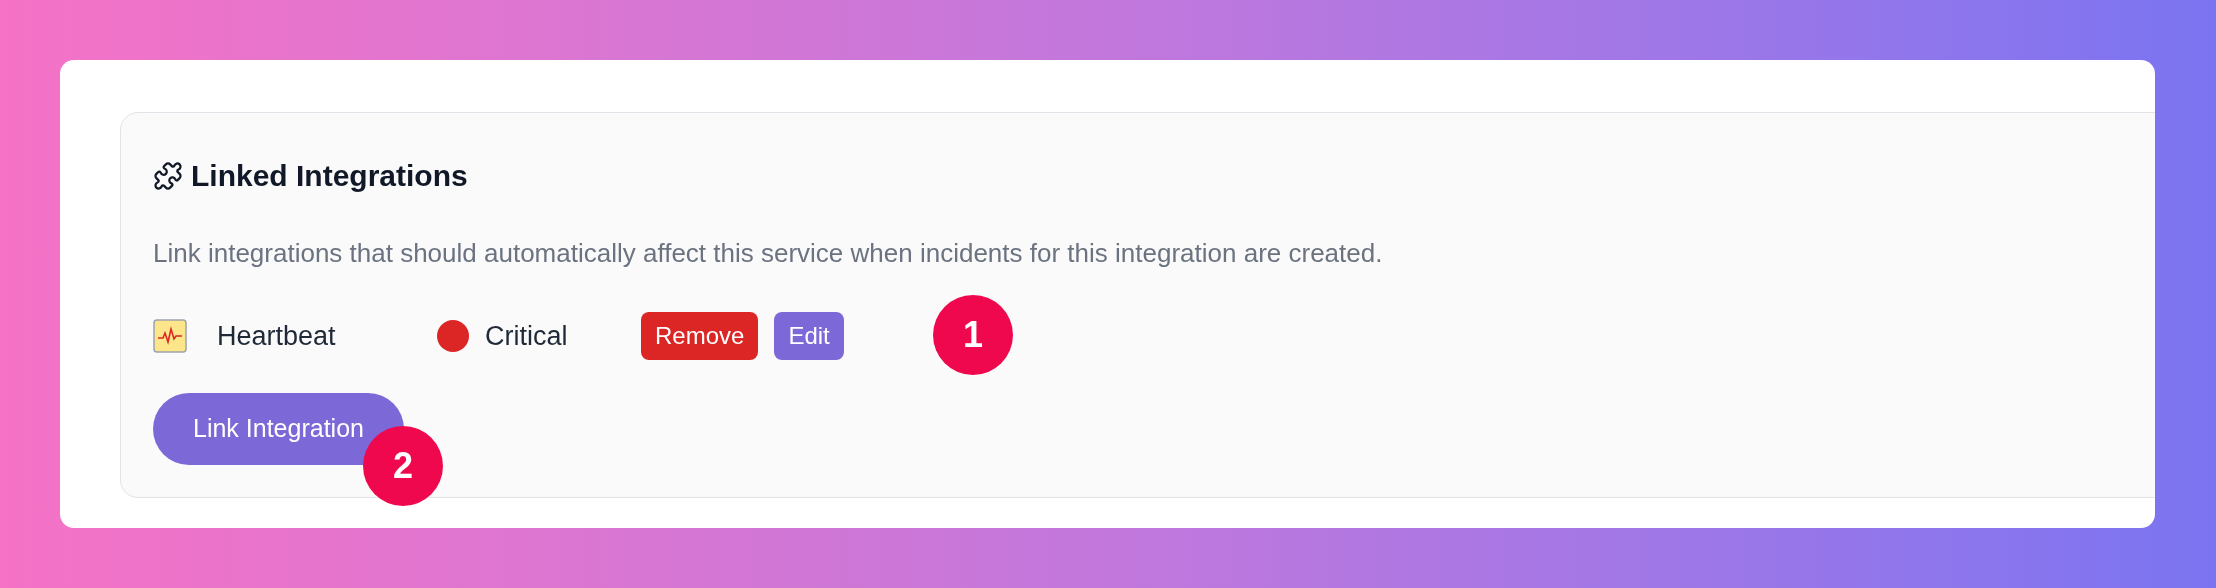 Image resolution: width=2216 pixels, height=588 pixels. Describe the element at coordinates (768, 253) in the screenshot. I see `section-description: Link integrations that should automatically affect this service when incidents for this integration are created.` at that location.